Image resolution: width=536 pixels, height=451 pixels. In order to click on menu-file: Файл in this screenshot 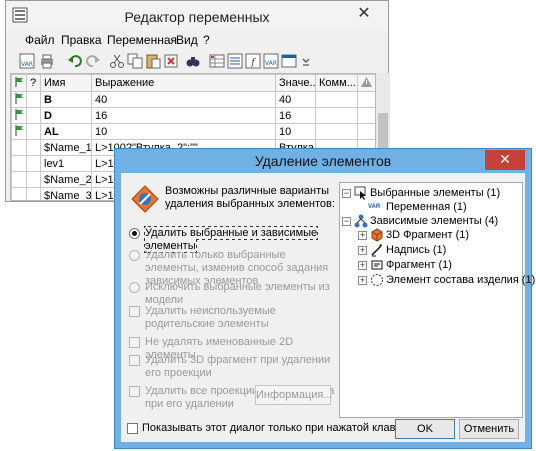, I will do `click(40, 40)`.